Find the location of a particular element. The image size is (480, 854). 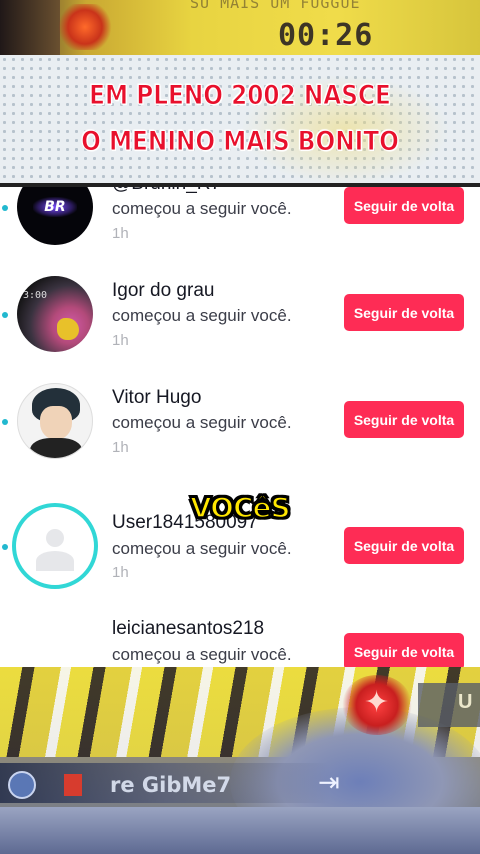

hud-shield-icon is located at coordinates (22, 785).